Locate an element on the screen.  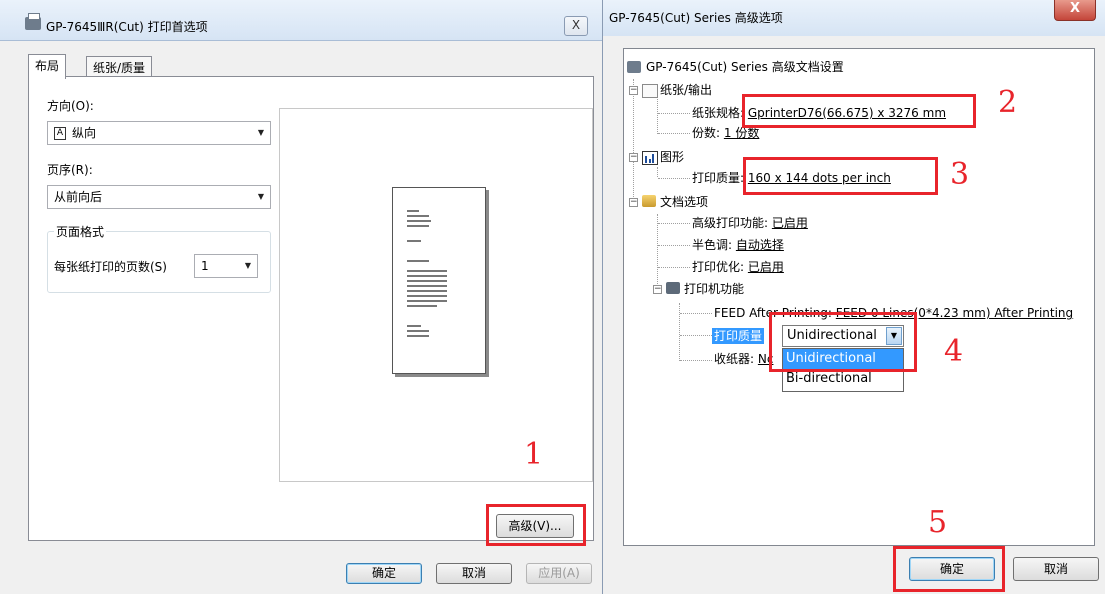
window-title: GP-7645ⅢR(Cut) 打印首选项 is located at coordinates (127, 27).